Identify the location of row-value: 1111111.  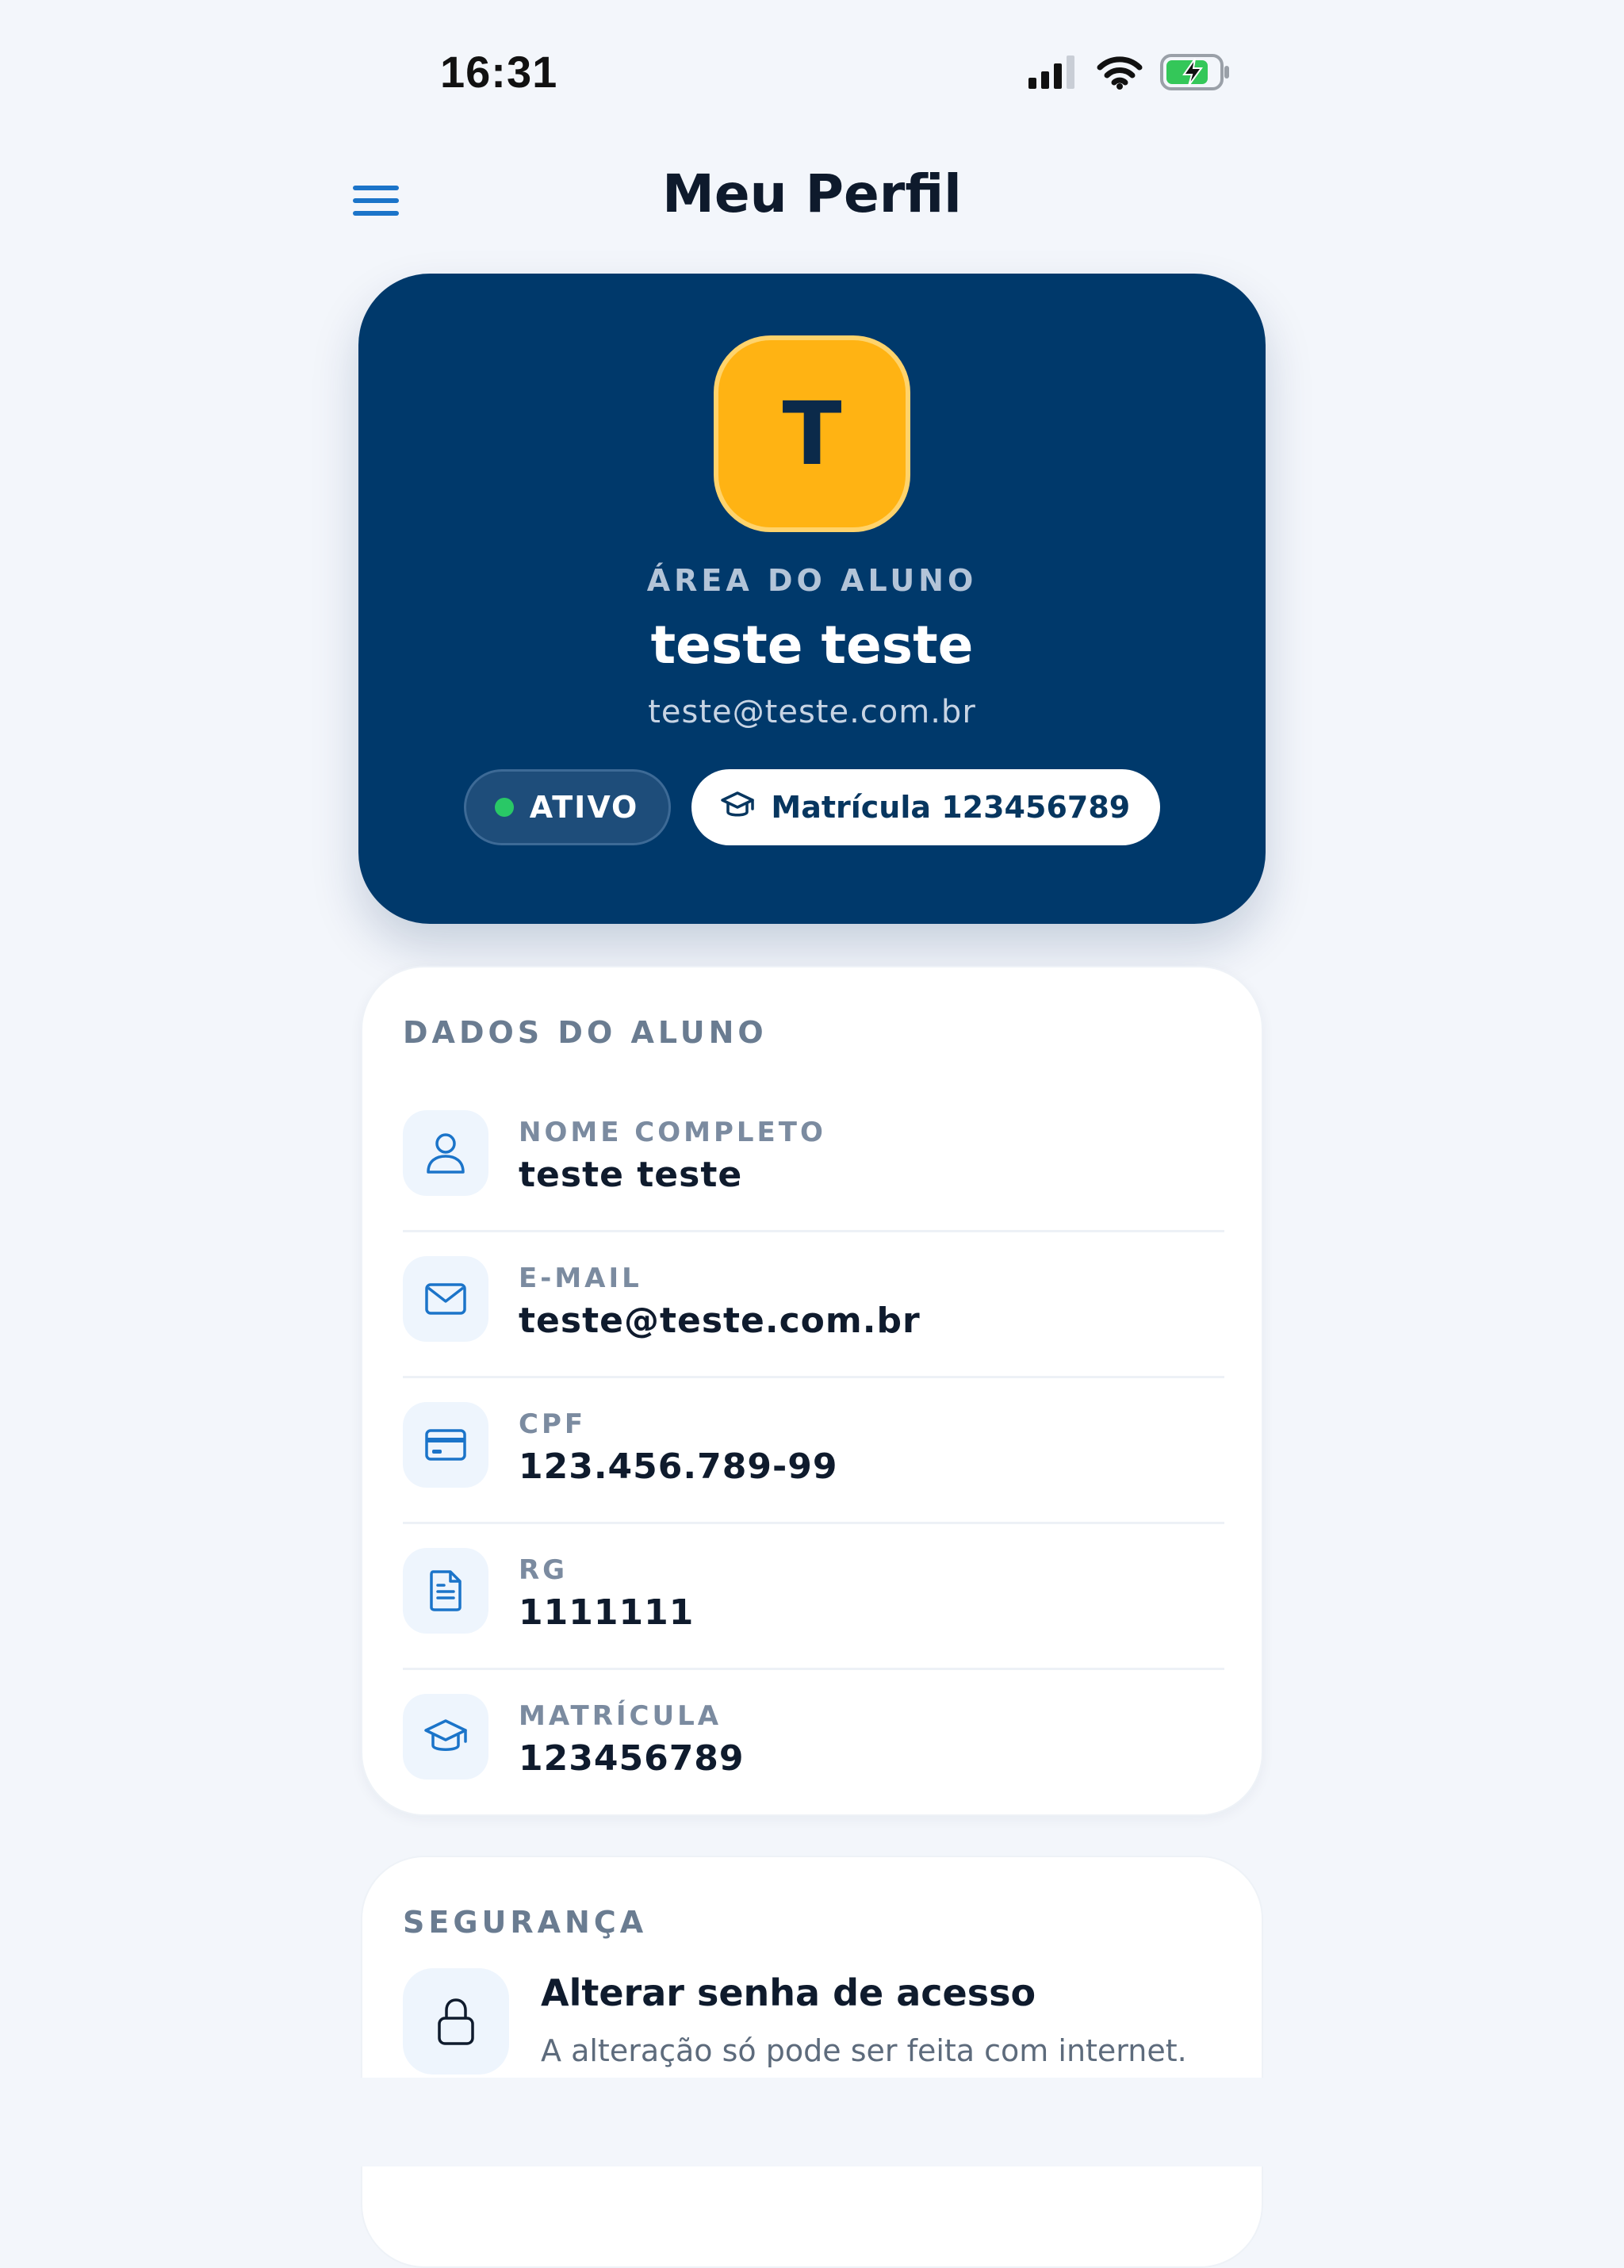
(607, 1612).